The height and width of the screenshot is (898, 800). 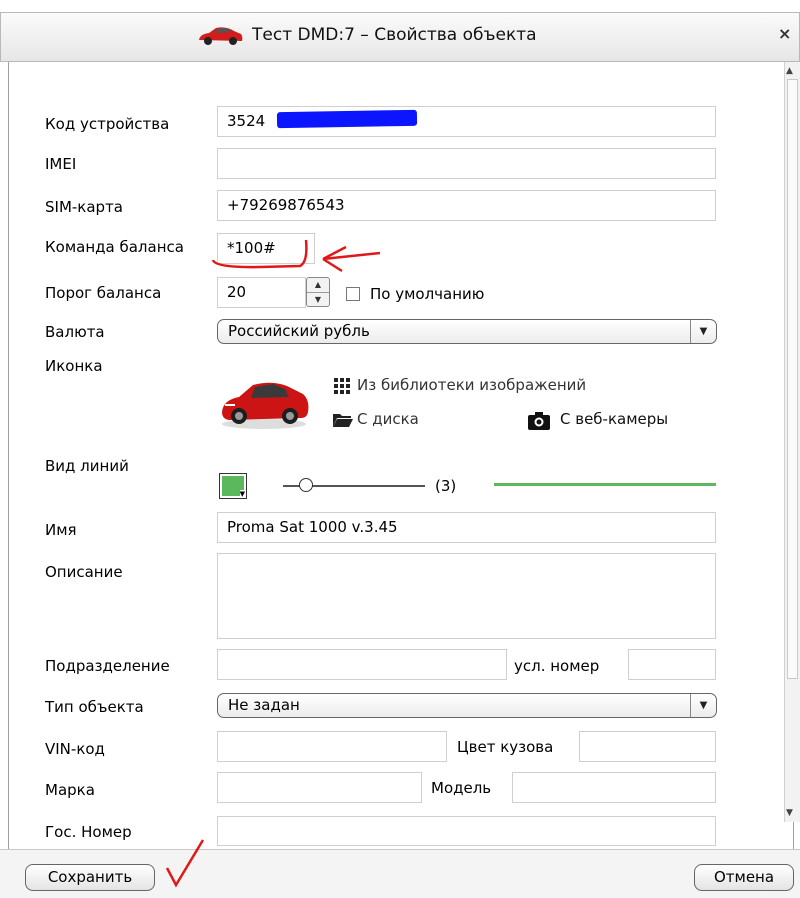 What do you see at coordinates (259, 254) in the screenshot?
I see `underline-annotation` at bounding box center [259, 254].